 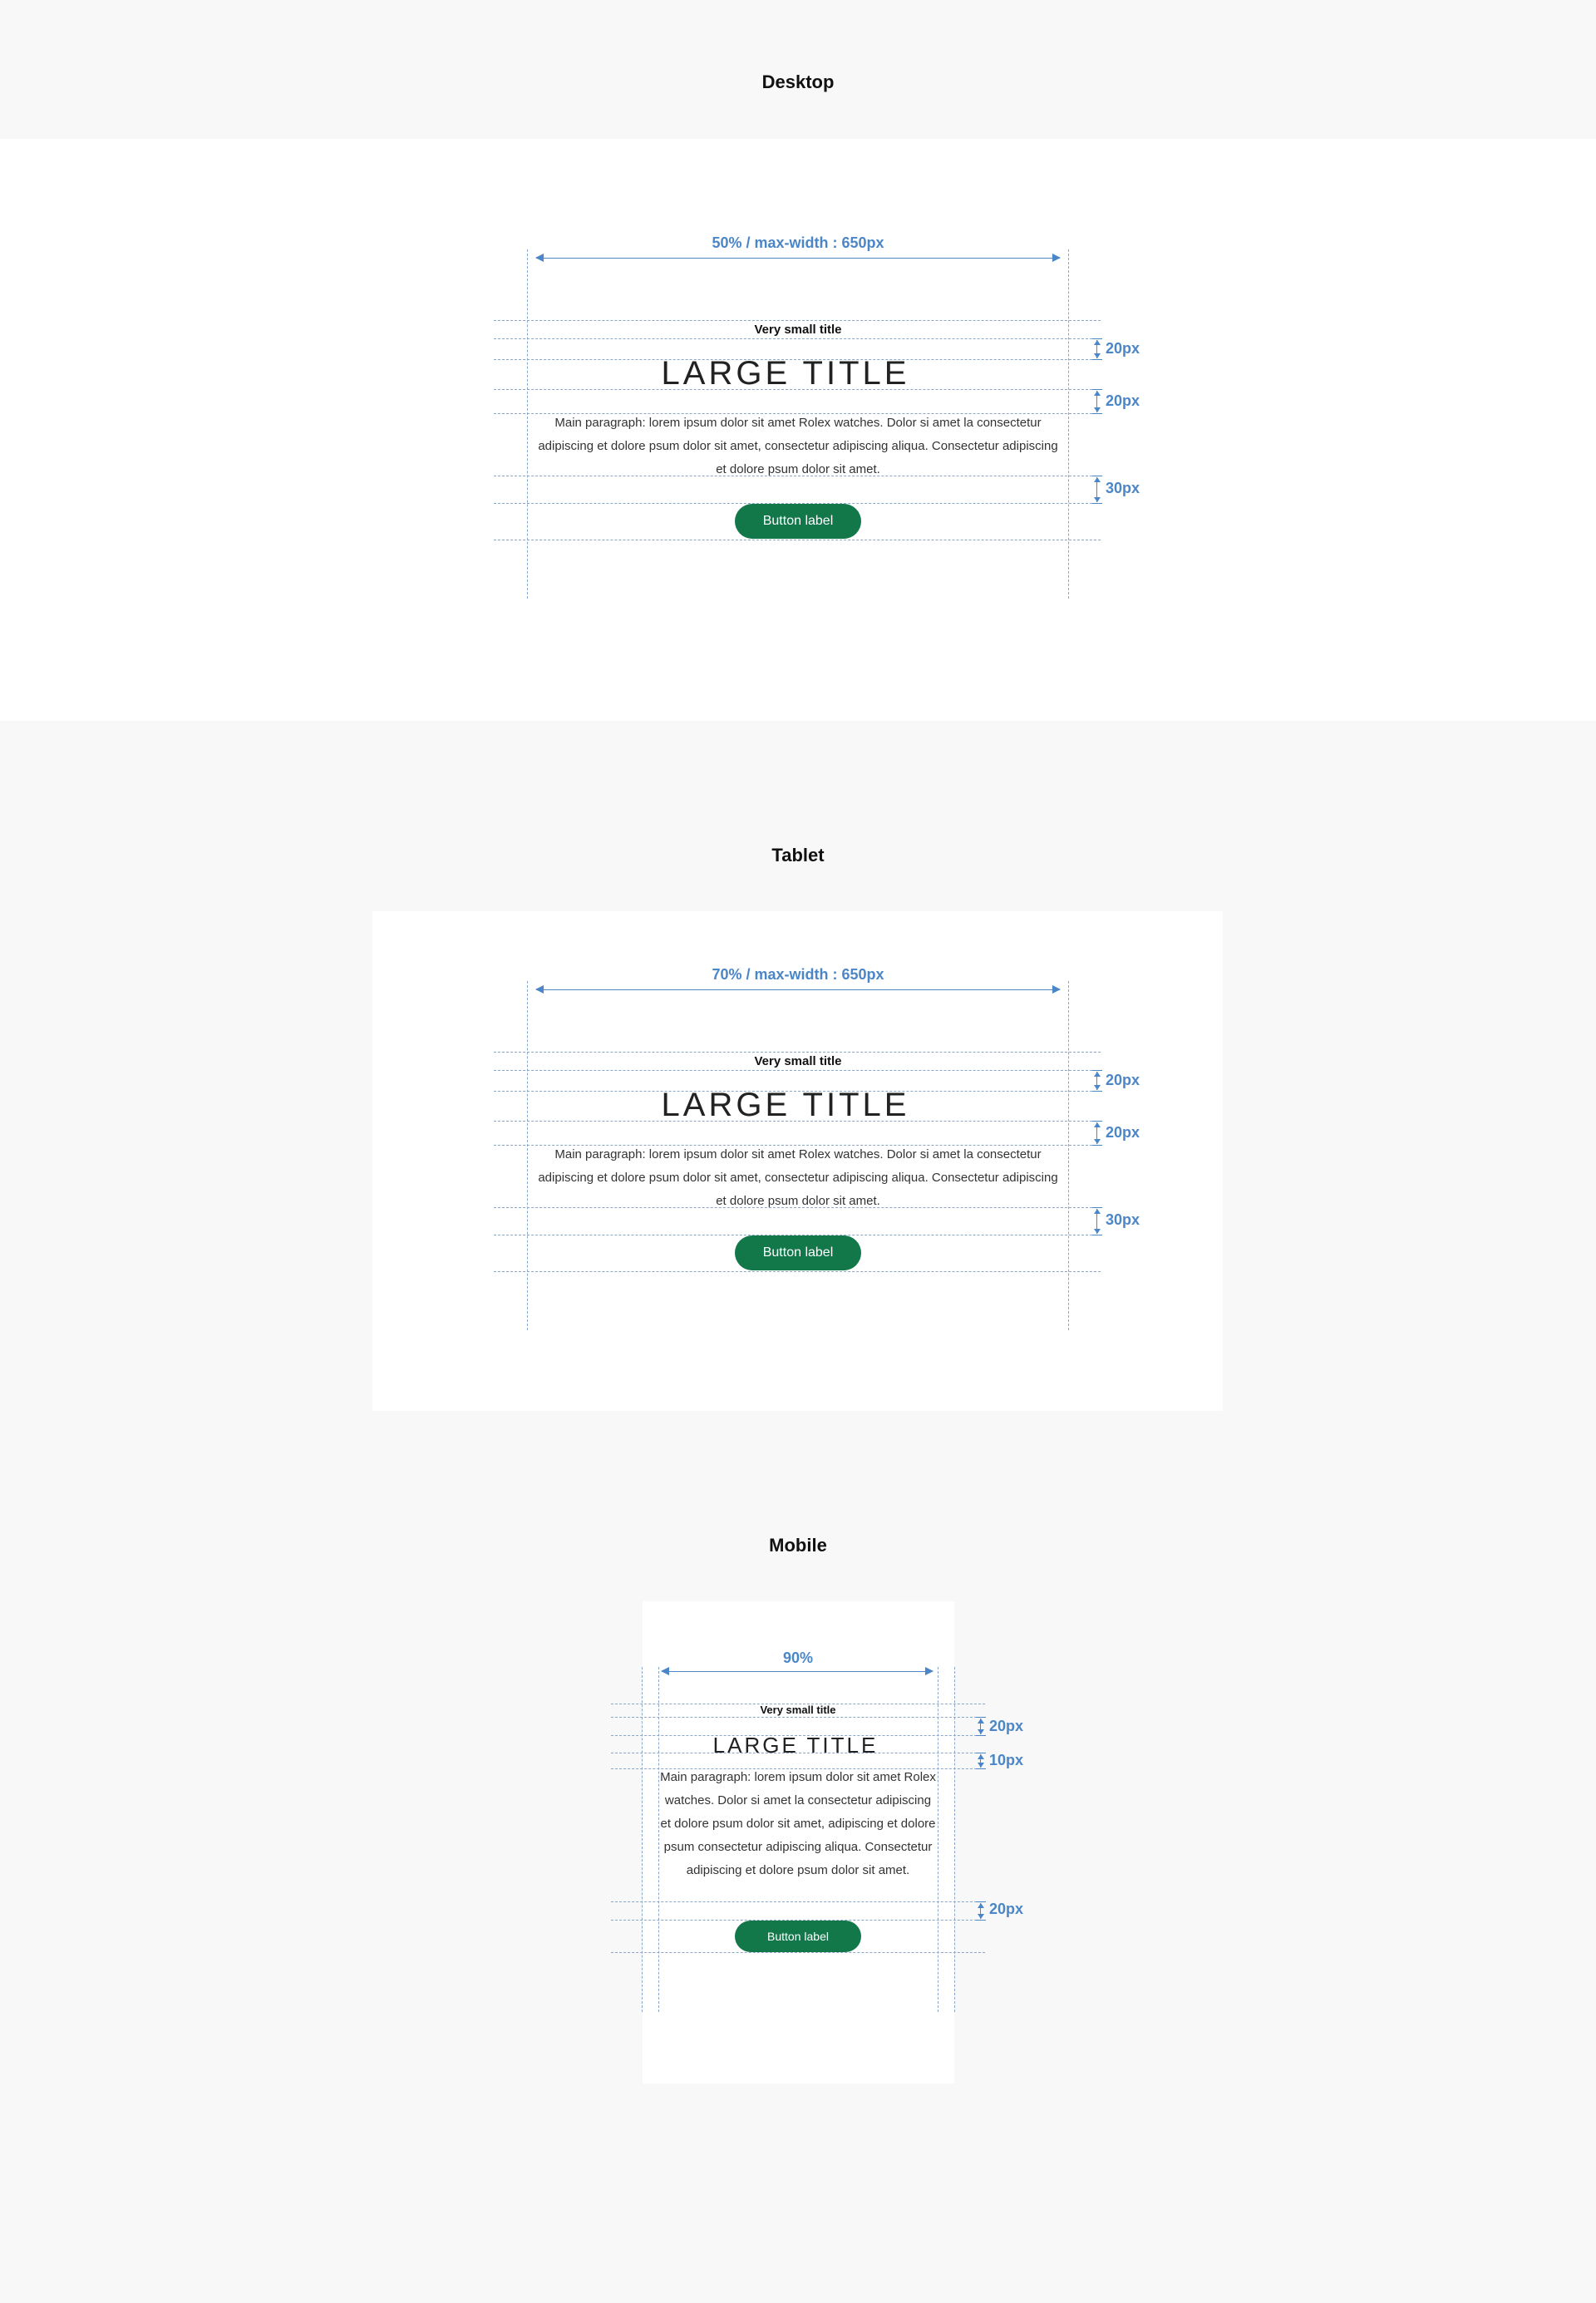 What do you see at coordinates (1007, 1760) in the screenshot?
I see `spacing-label: 10px` at bounding box center [1007, 1760].